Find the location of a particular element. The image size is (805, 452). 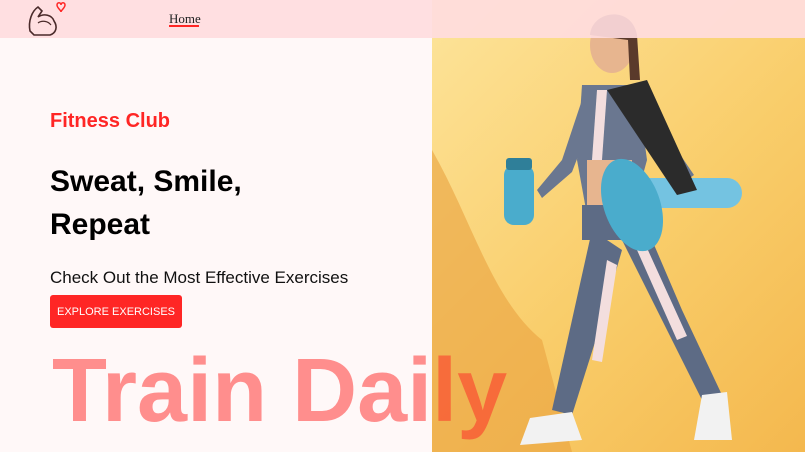

hero-subtitle: Fitness Club is located at coordinates (110, 121).